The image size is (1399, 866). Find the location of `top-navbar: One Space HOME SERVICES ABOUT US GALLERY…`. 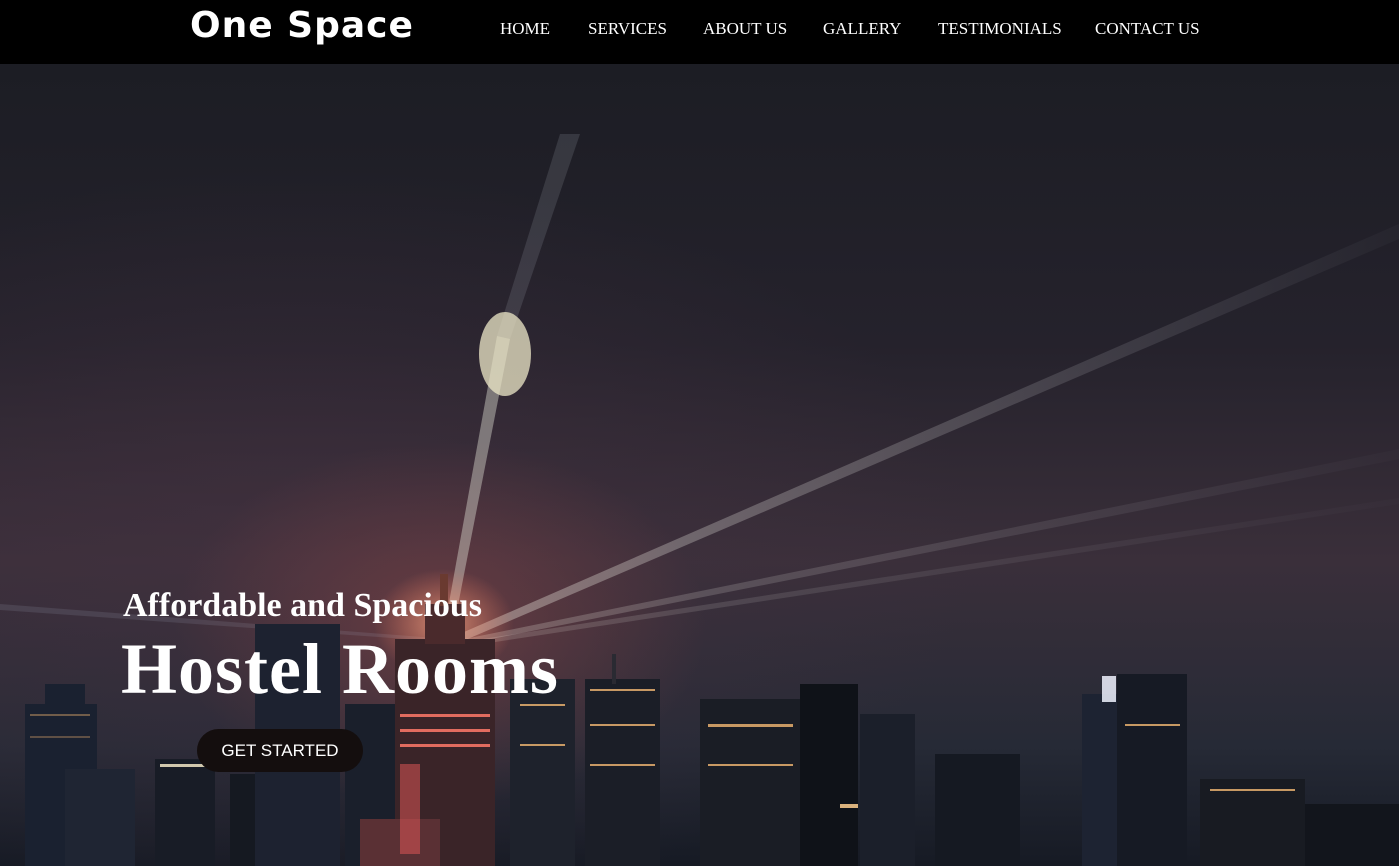

top-navbar: One Space HOME SERVICES ABOUT US GALLERY… is located at coordinates (699, 32).